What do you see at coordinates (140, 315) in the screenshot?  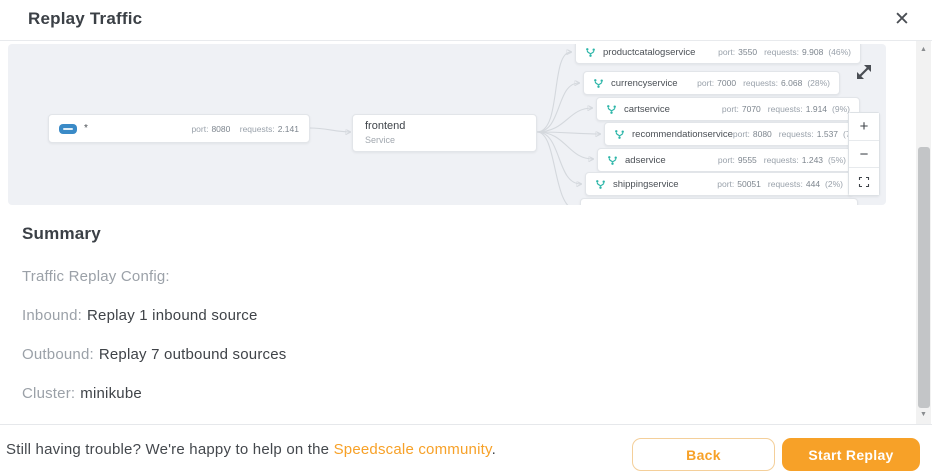 I see `summary-row-inbound: Inbound: Replay 1 inbound source` at bounding box center [140, 315].